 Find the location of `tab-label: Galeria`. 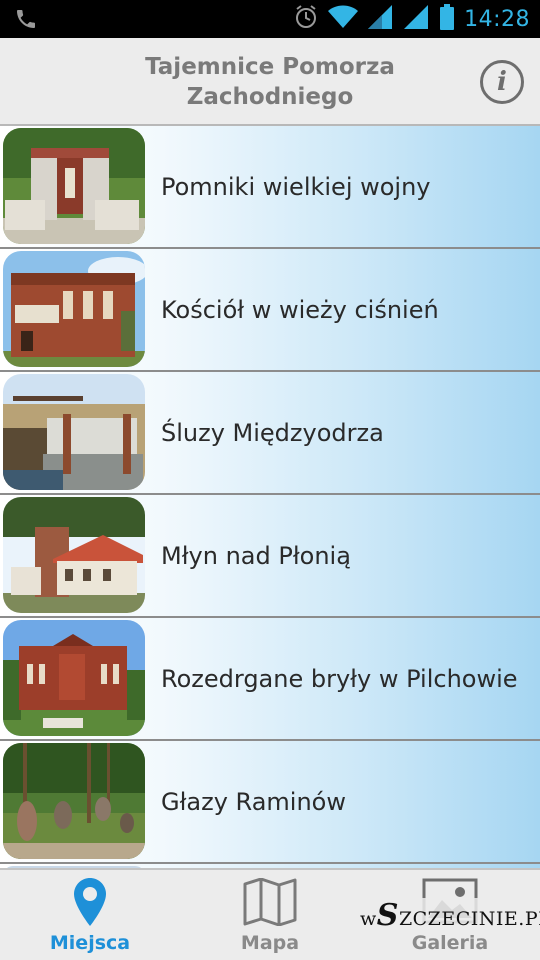

tab-label: Galeria is located at coordinates (450, 943).